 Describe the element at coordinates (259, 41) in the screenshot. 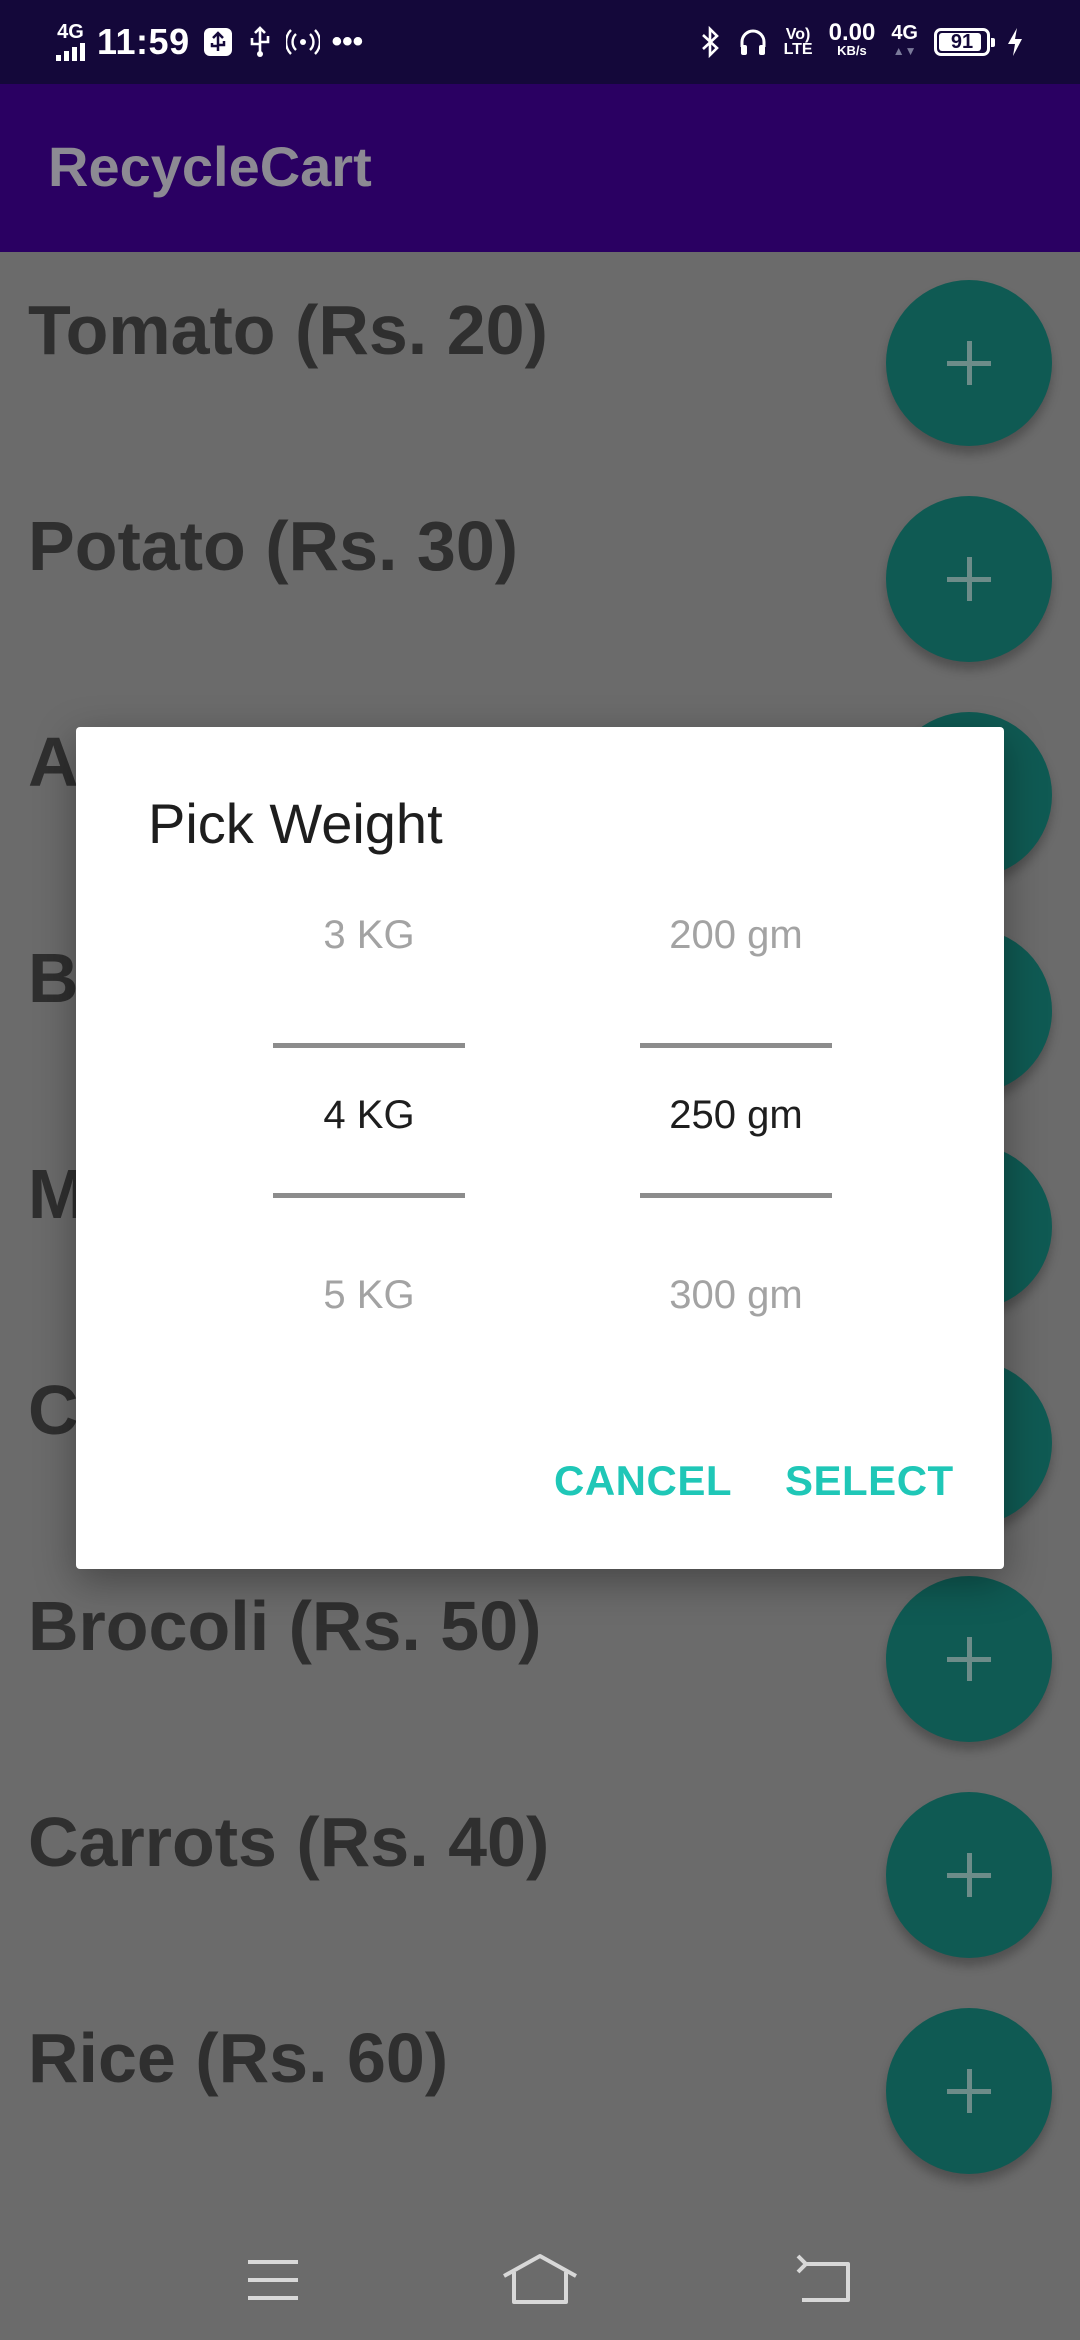

I see `usb-icon` at that location.